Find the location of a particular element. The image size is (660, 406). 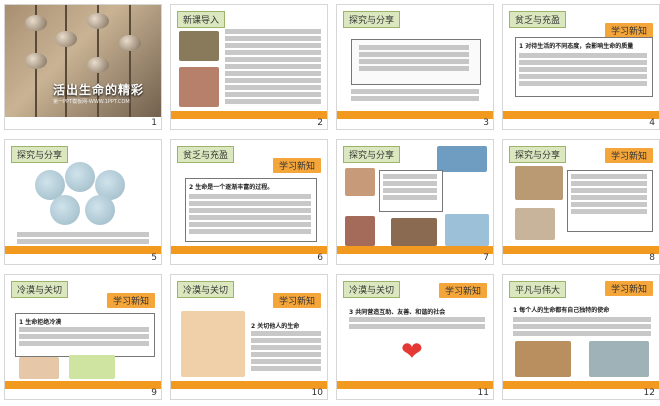

slide-heading: 2 生命是一个逐渐丰富的过程。 is located at coordinates (231, 187).